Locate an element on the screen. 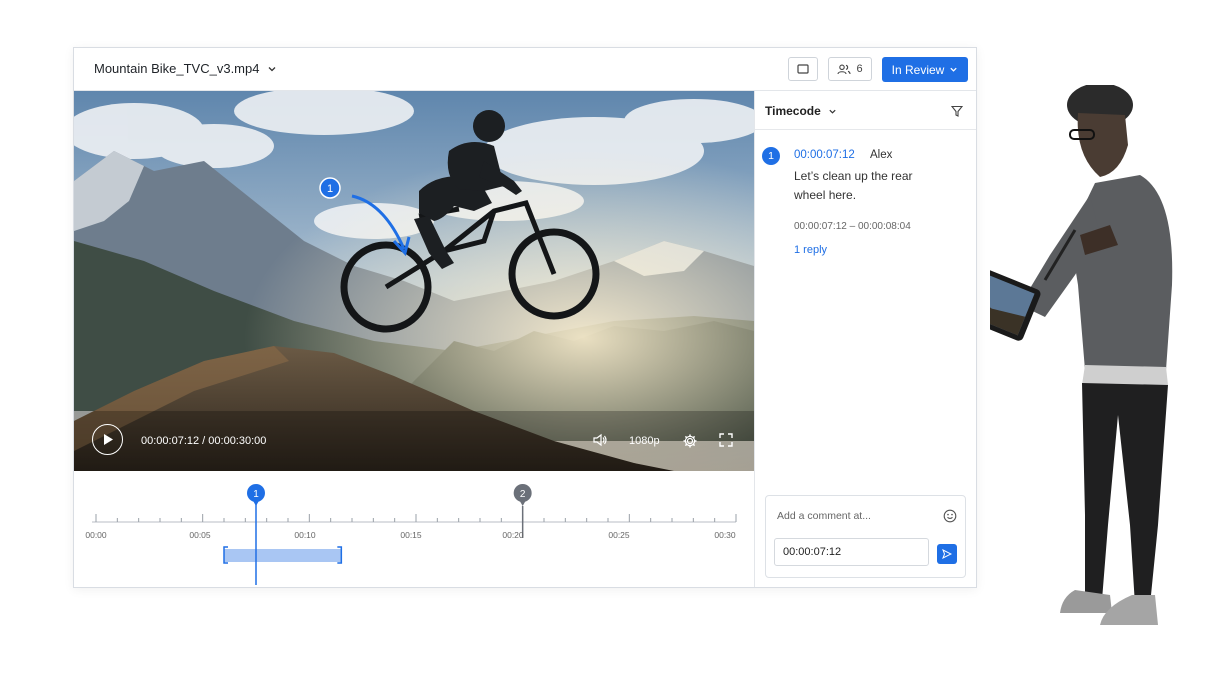 Image resolution: width=1207 pixels, height=680 pixels. tick-label: 00:15 is located at coordinates (411, 535).